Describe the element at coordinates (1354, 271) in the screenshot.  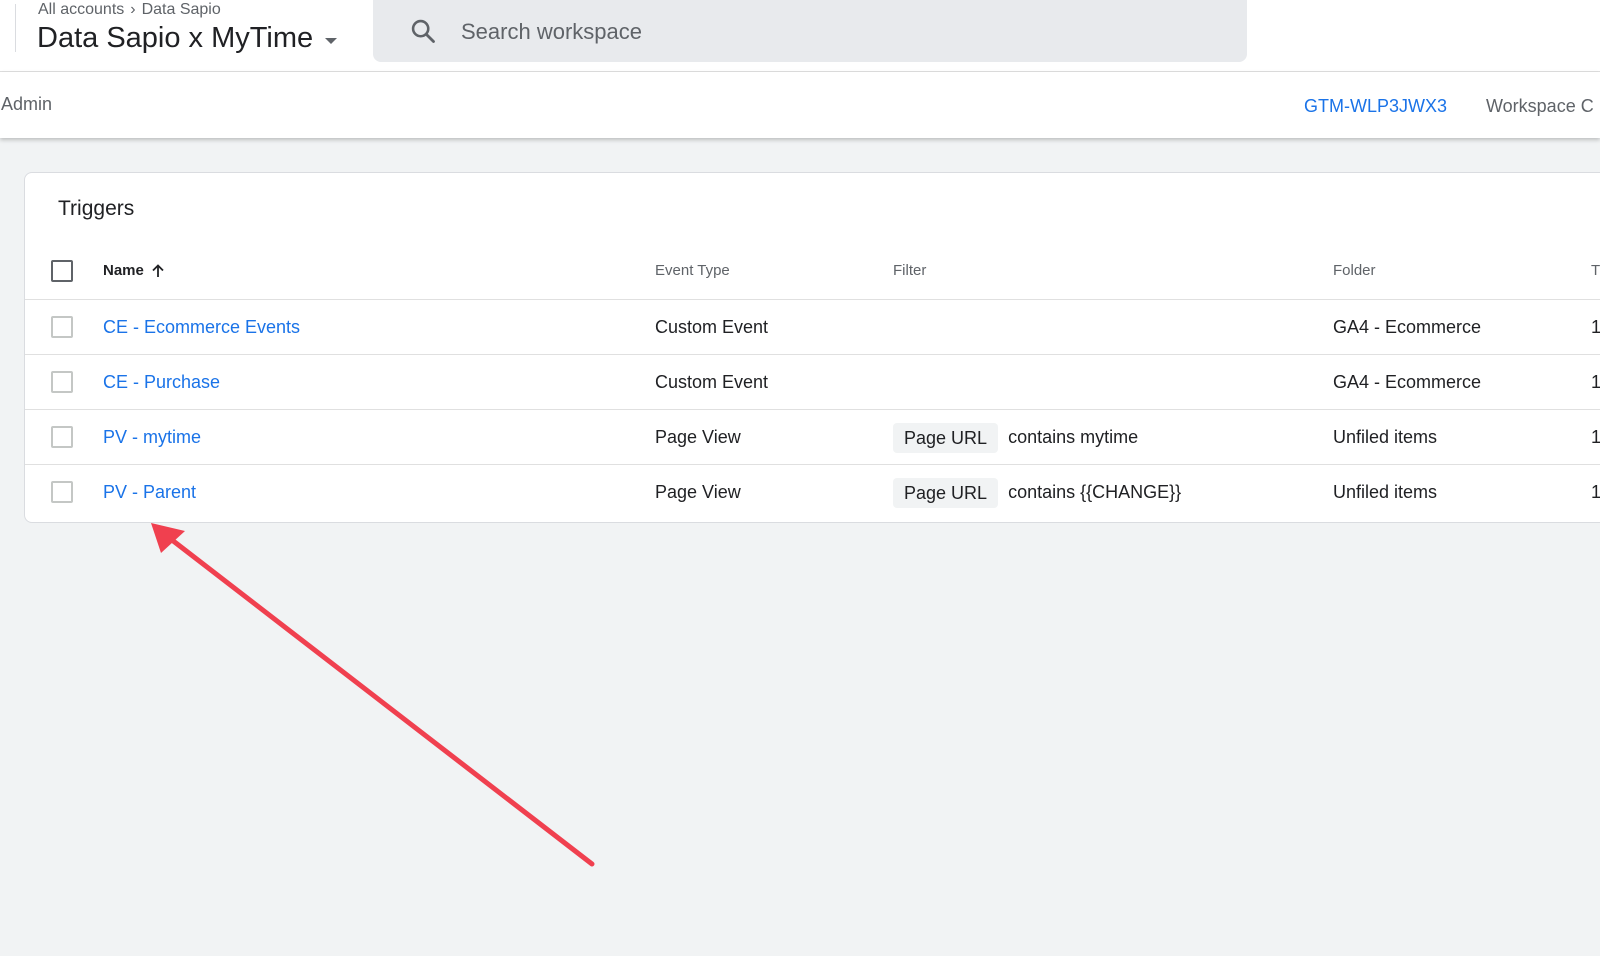
I see `column-header-folder: Folder` at that location.